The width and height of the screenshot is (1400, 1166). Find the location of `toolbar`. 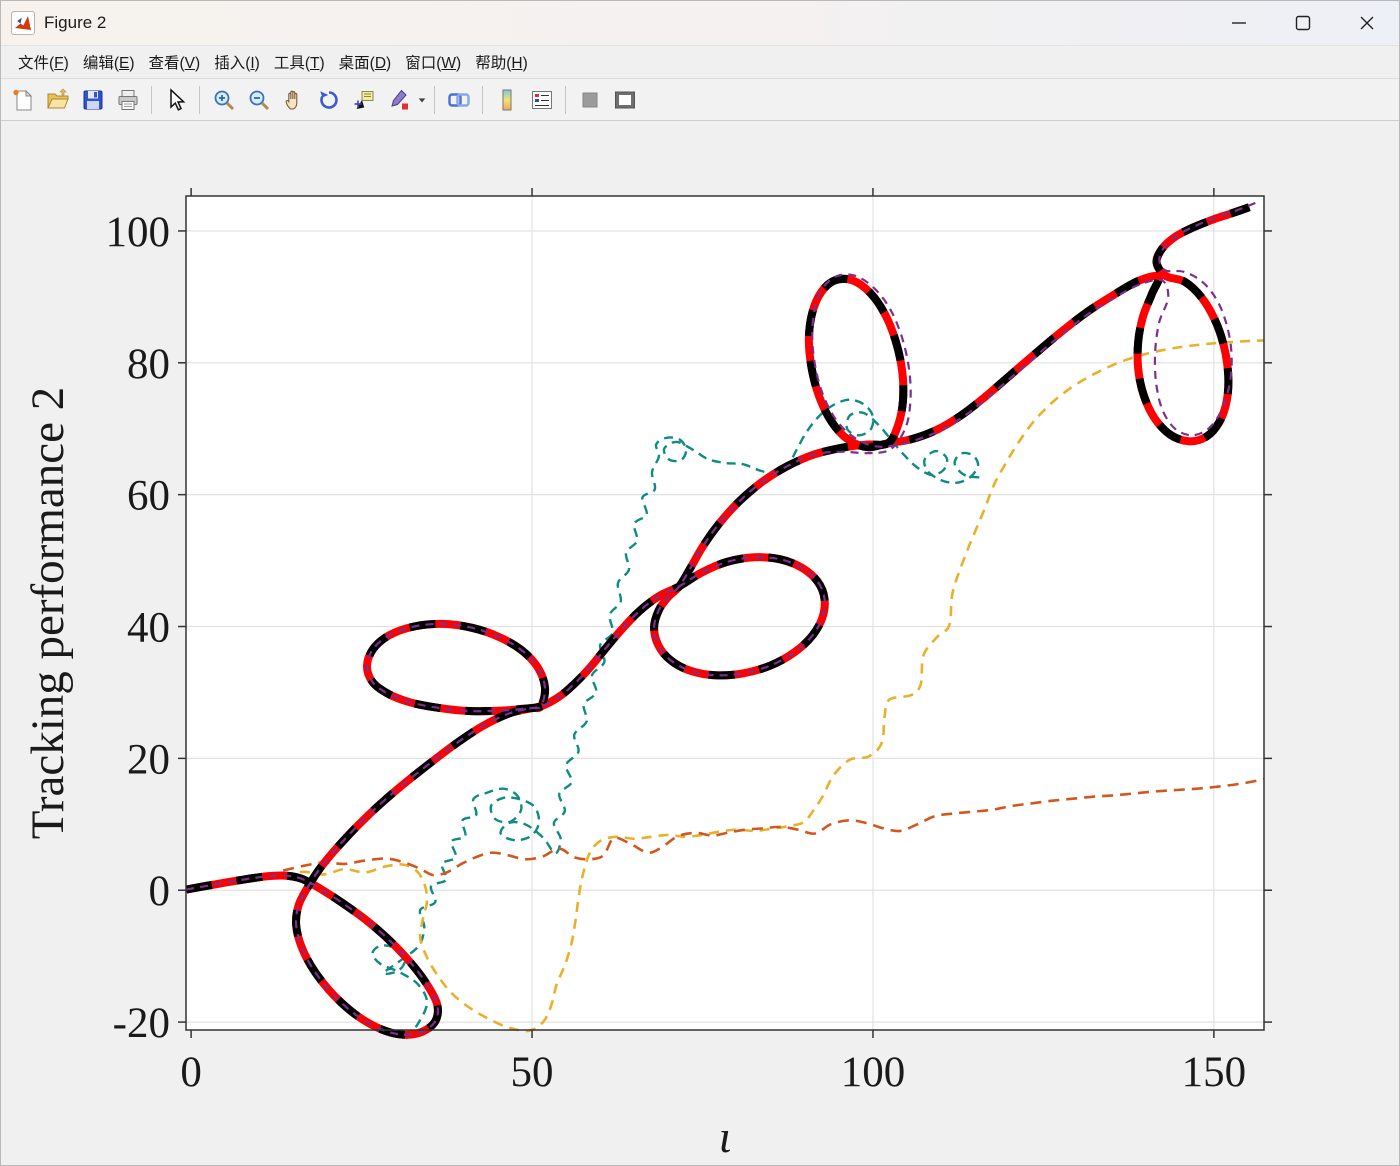

toolbar is located at coordinates (700, 100).